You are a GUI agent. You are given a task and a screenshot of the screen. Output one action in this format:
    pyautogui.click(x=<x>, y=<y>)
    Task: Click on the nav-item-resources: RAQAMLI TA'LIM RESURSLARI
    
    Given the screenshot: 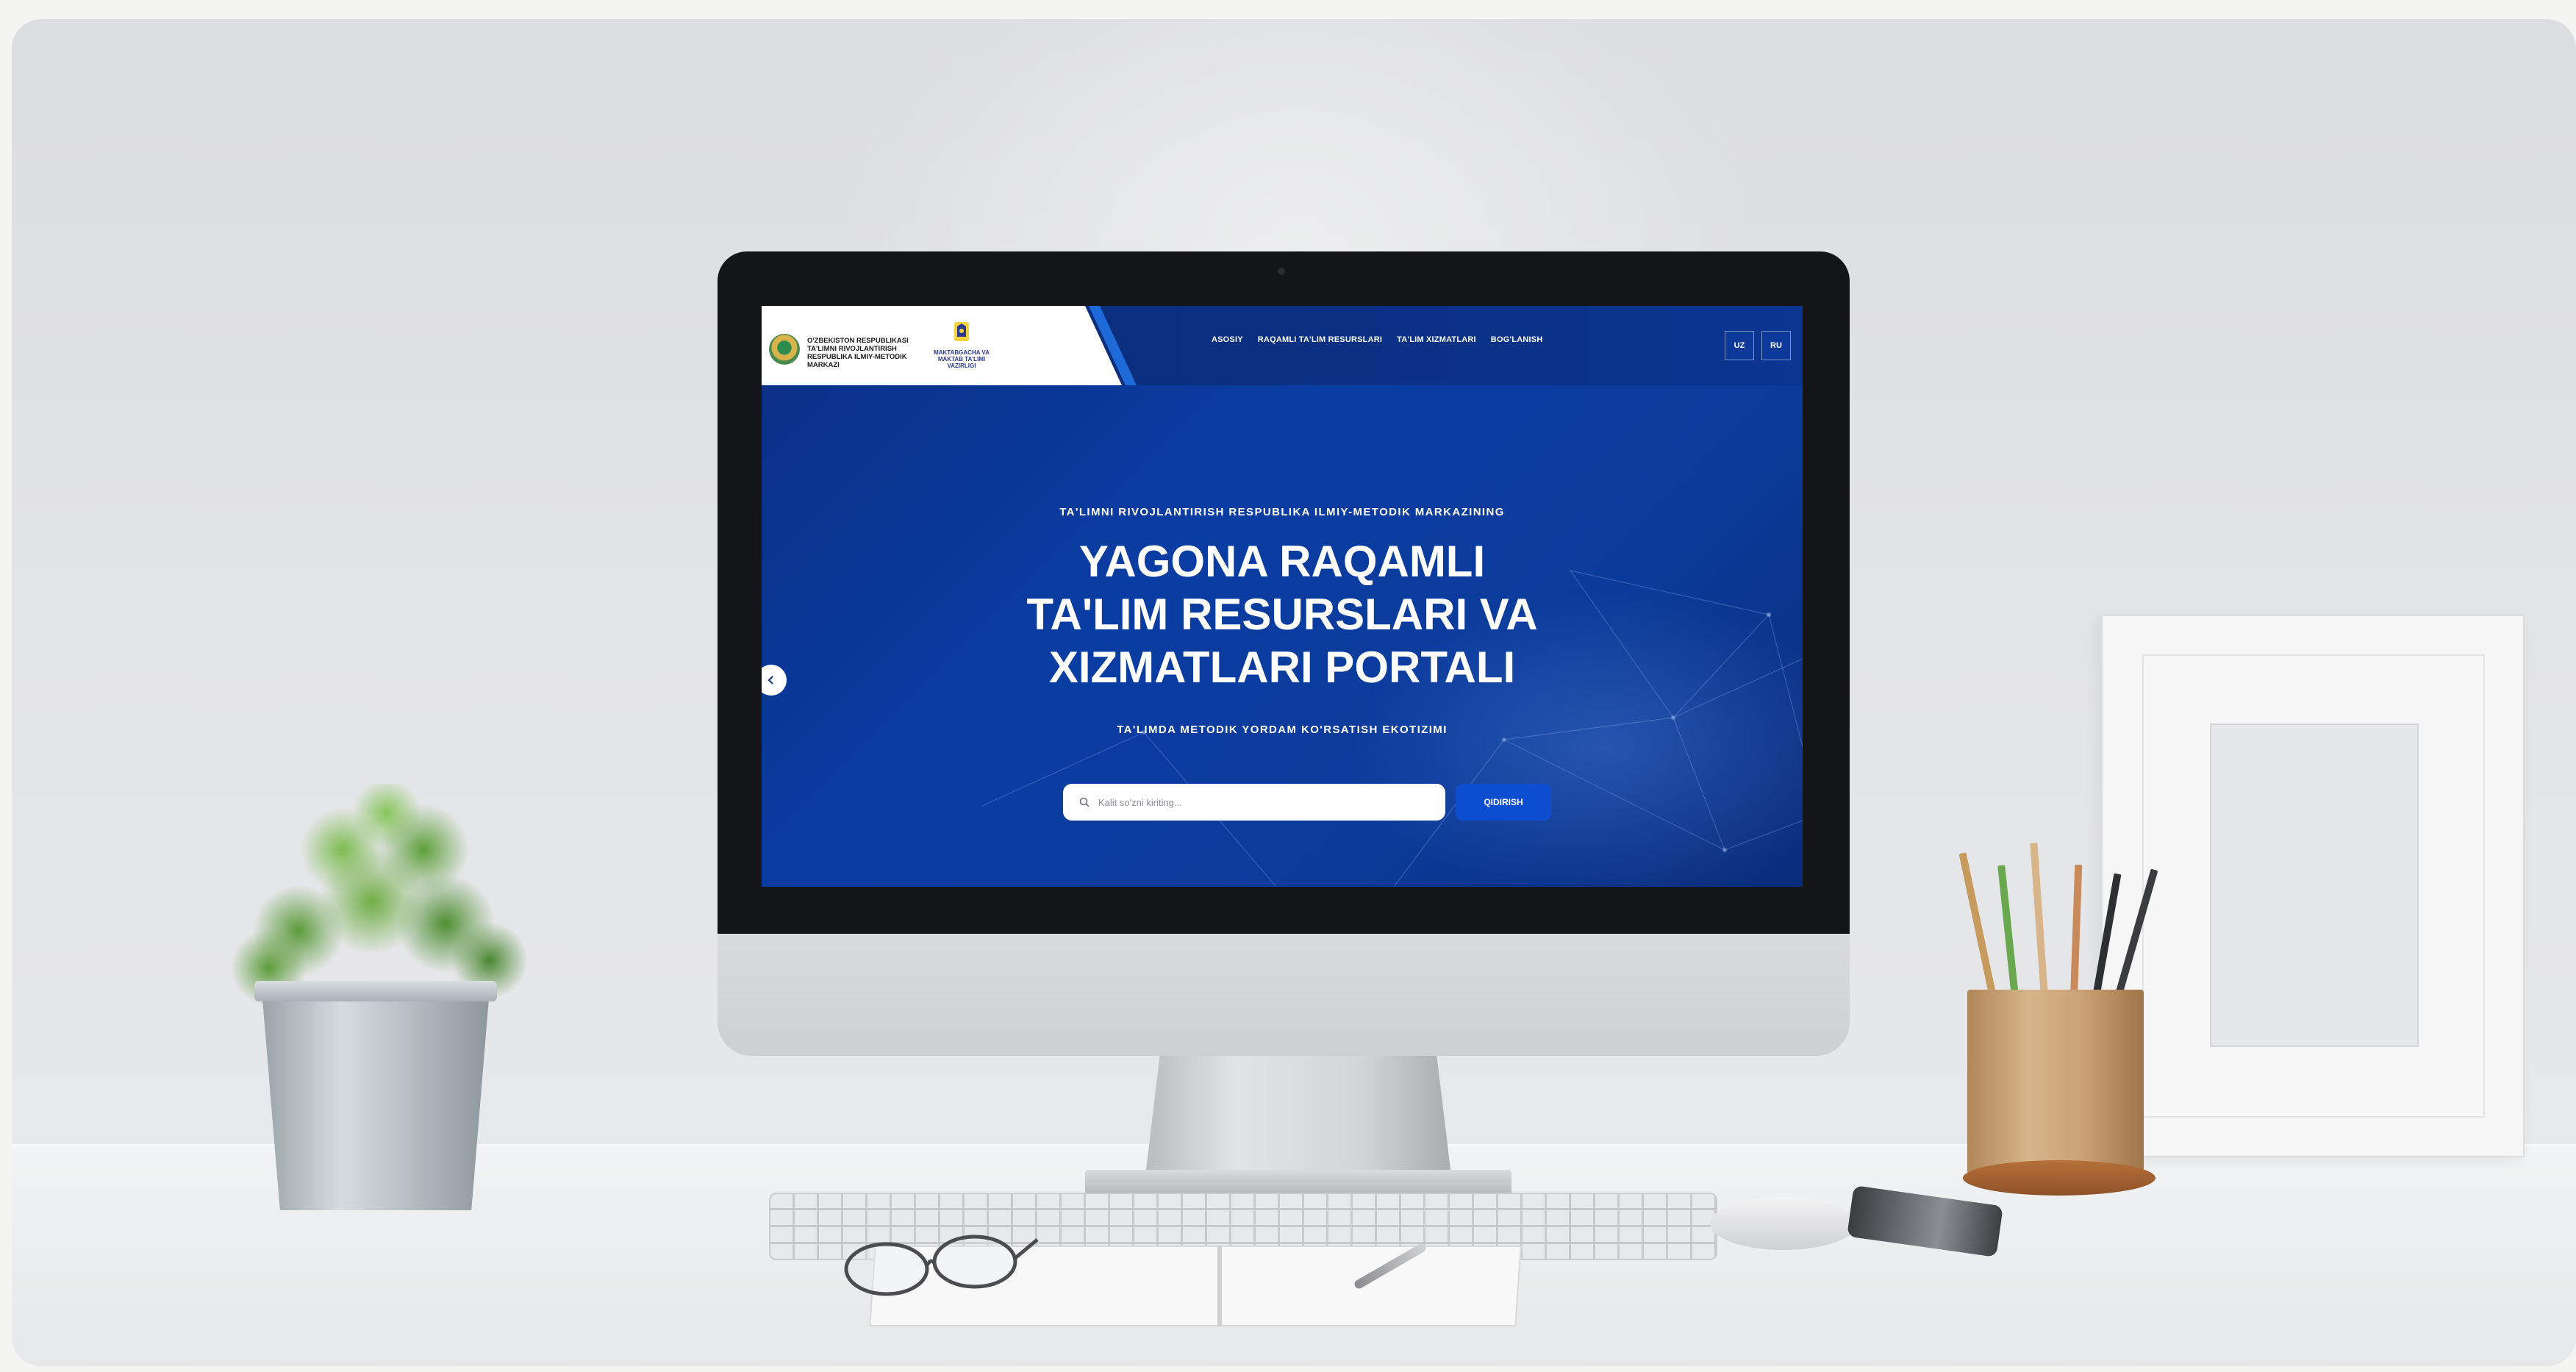 What is the action you would take?
    pyautogui.click(x=1320, y=339)
    